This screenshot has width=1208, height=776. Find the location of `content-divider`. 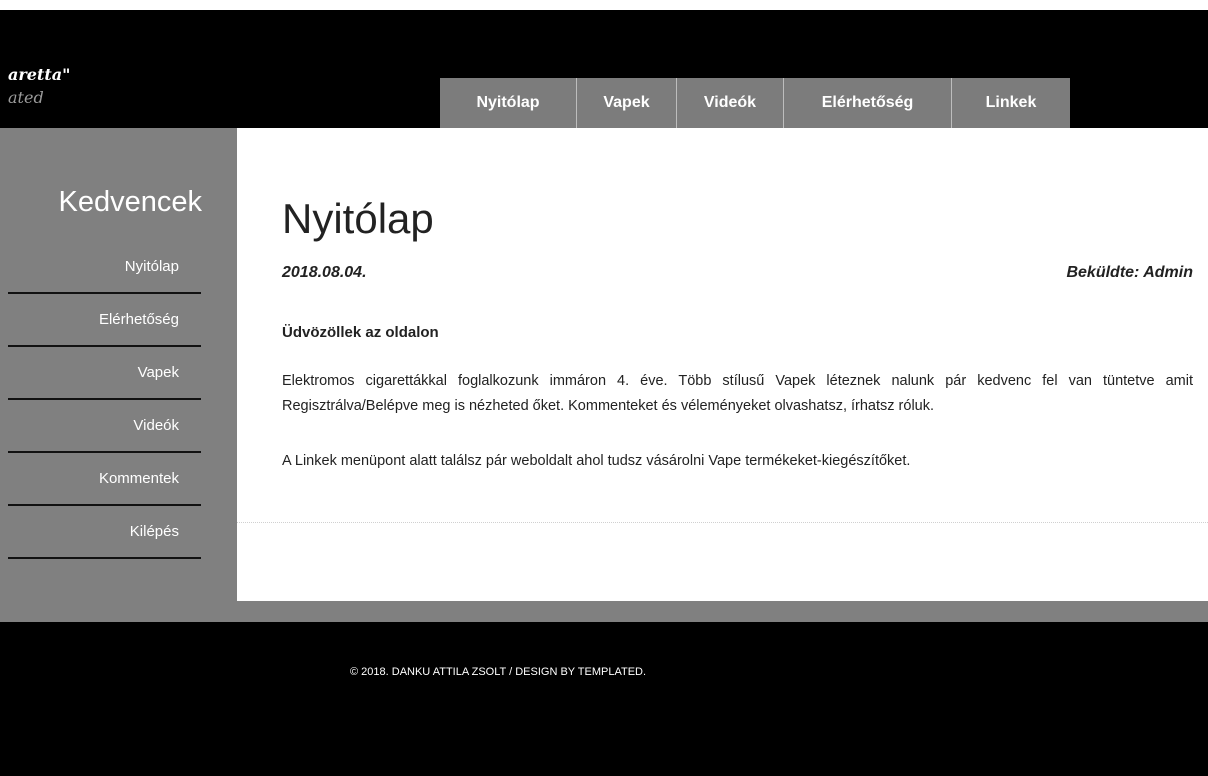

content-divider is located at coordinates (722, 522).